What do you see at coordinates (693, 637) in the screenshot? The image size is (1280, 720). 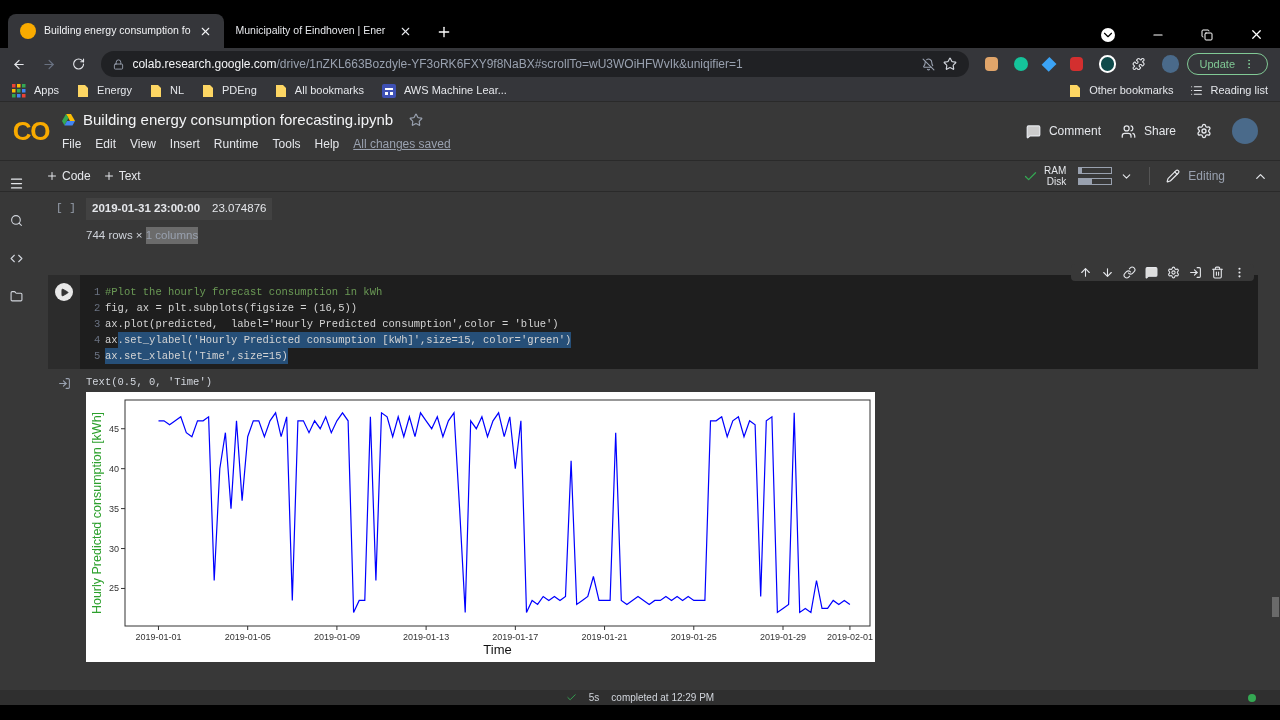 I see `x-tick-label: 2019-01-25` at bounding box center [693, 637].